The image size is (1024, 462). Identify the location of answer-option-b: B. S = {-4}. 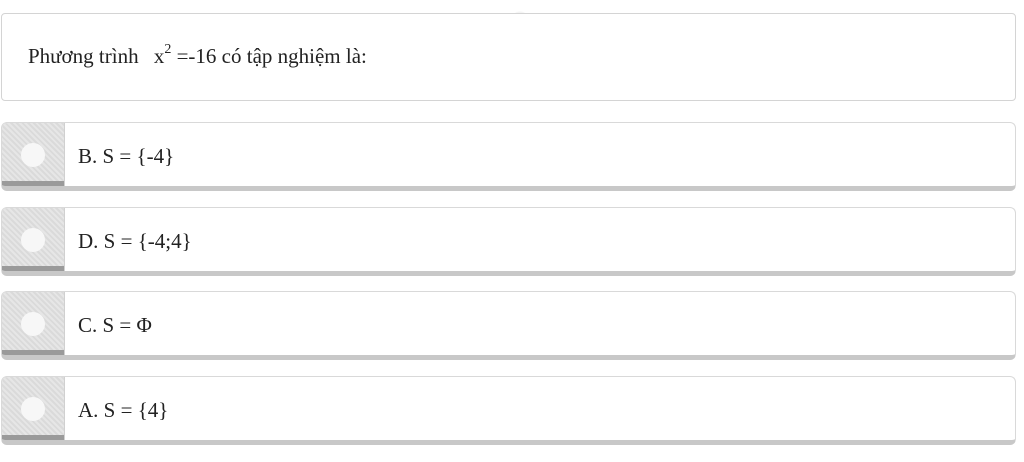
(508, 156).